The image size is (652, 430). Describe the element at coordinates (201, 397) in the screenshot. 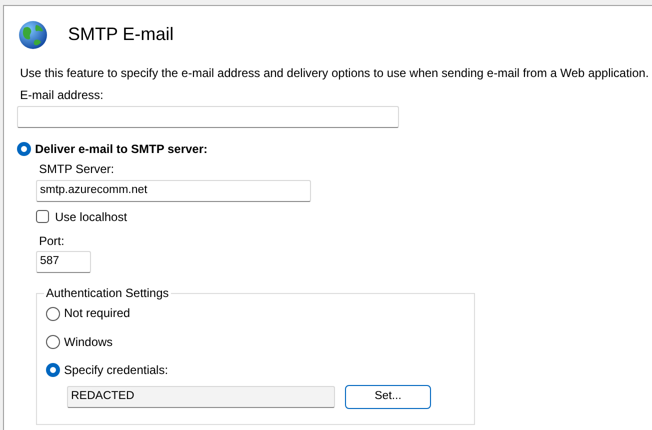

I see `credentials-field: REDACTED` at that location.